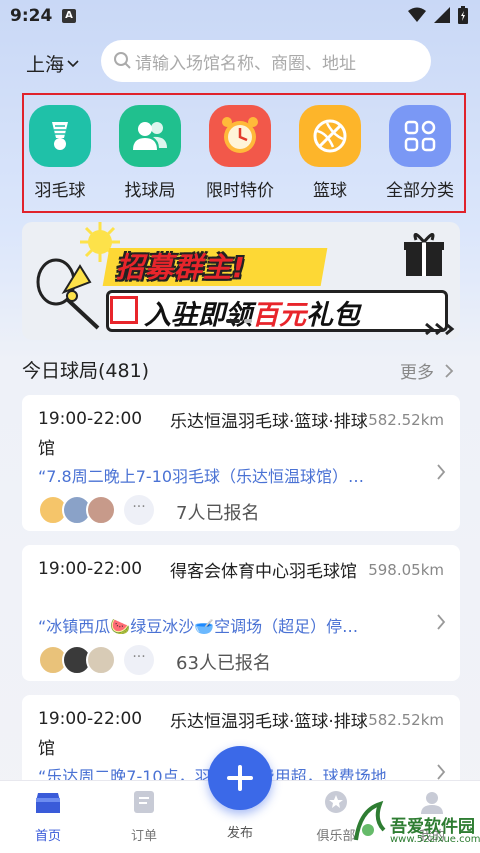 The height and width of the screenshot is (853, 480). I want to click on top-bar: 上海 请输入场馆名称、商圈、地址, so click(240, 61).